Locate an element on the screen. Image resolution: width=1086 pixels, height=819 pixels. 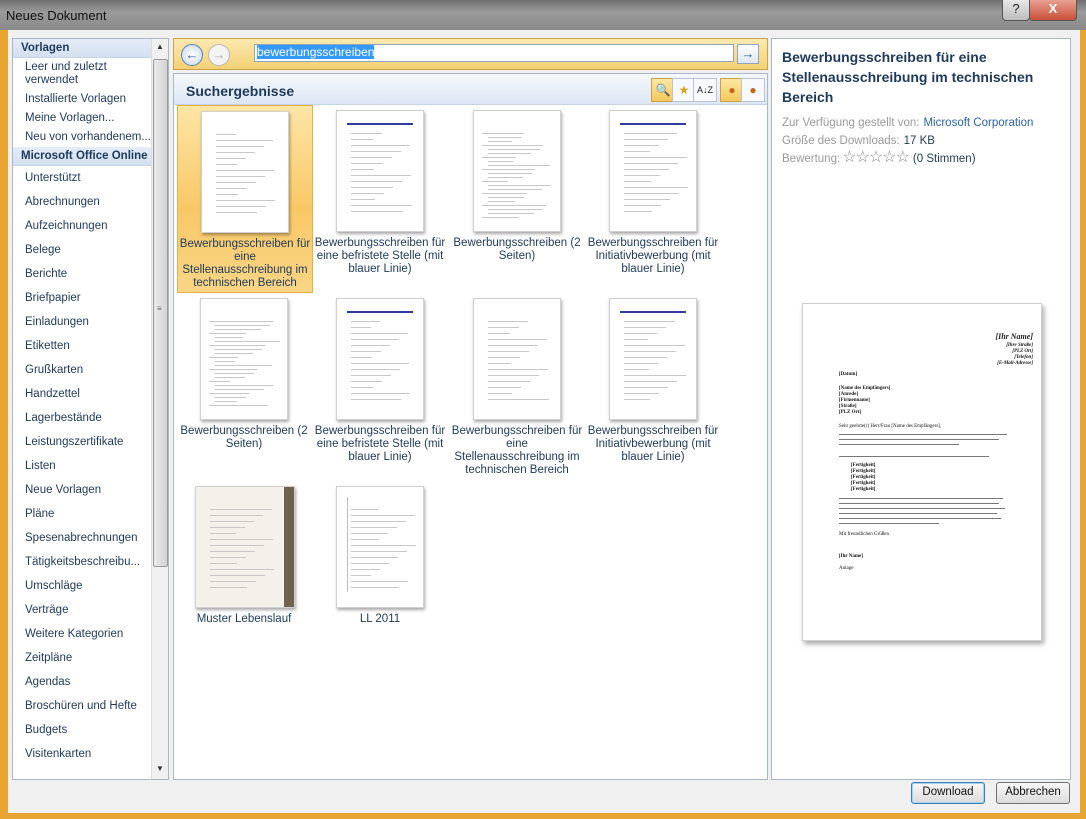
template-label: Muster Lebenslauf is located at coordinates (244, 619).